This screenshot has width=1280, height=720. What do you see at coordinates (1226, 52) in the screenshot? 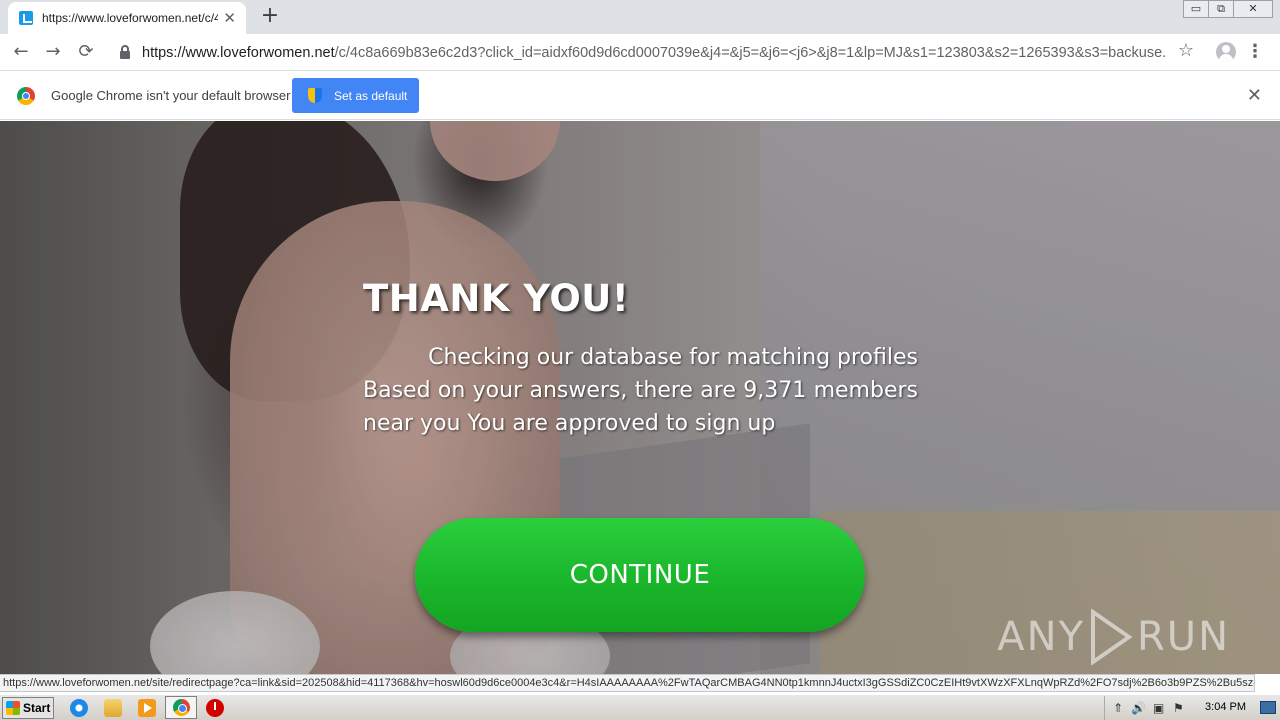
I see `profile-avatar-icon` at bounding box center [1226, 52].